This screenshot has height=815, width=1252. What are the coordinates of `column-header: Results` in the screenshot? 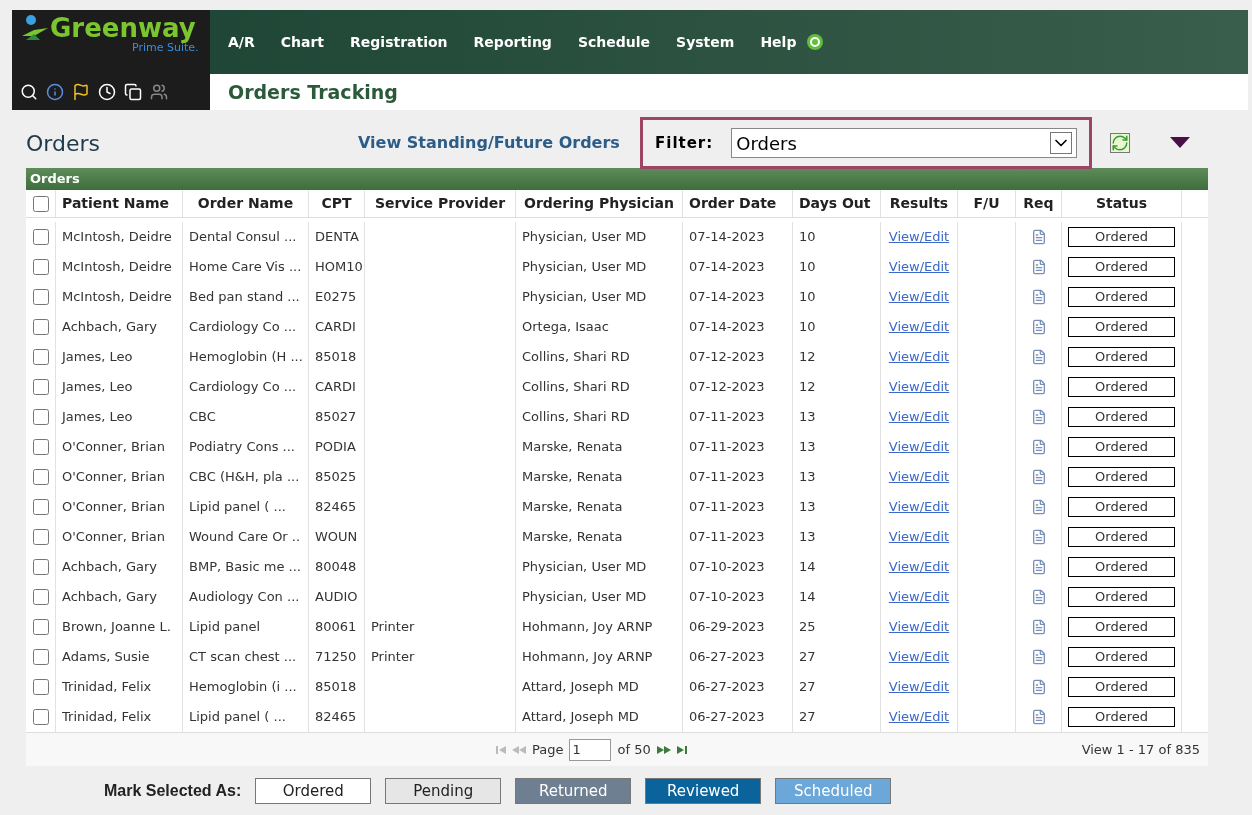 It's located at (919, 203).